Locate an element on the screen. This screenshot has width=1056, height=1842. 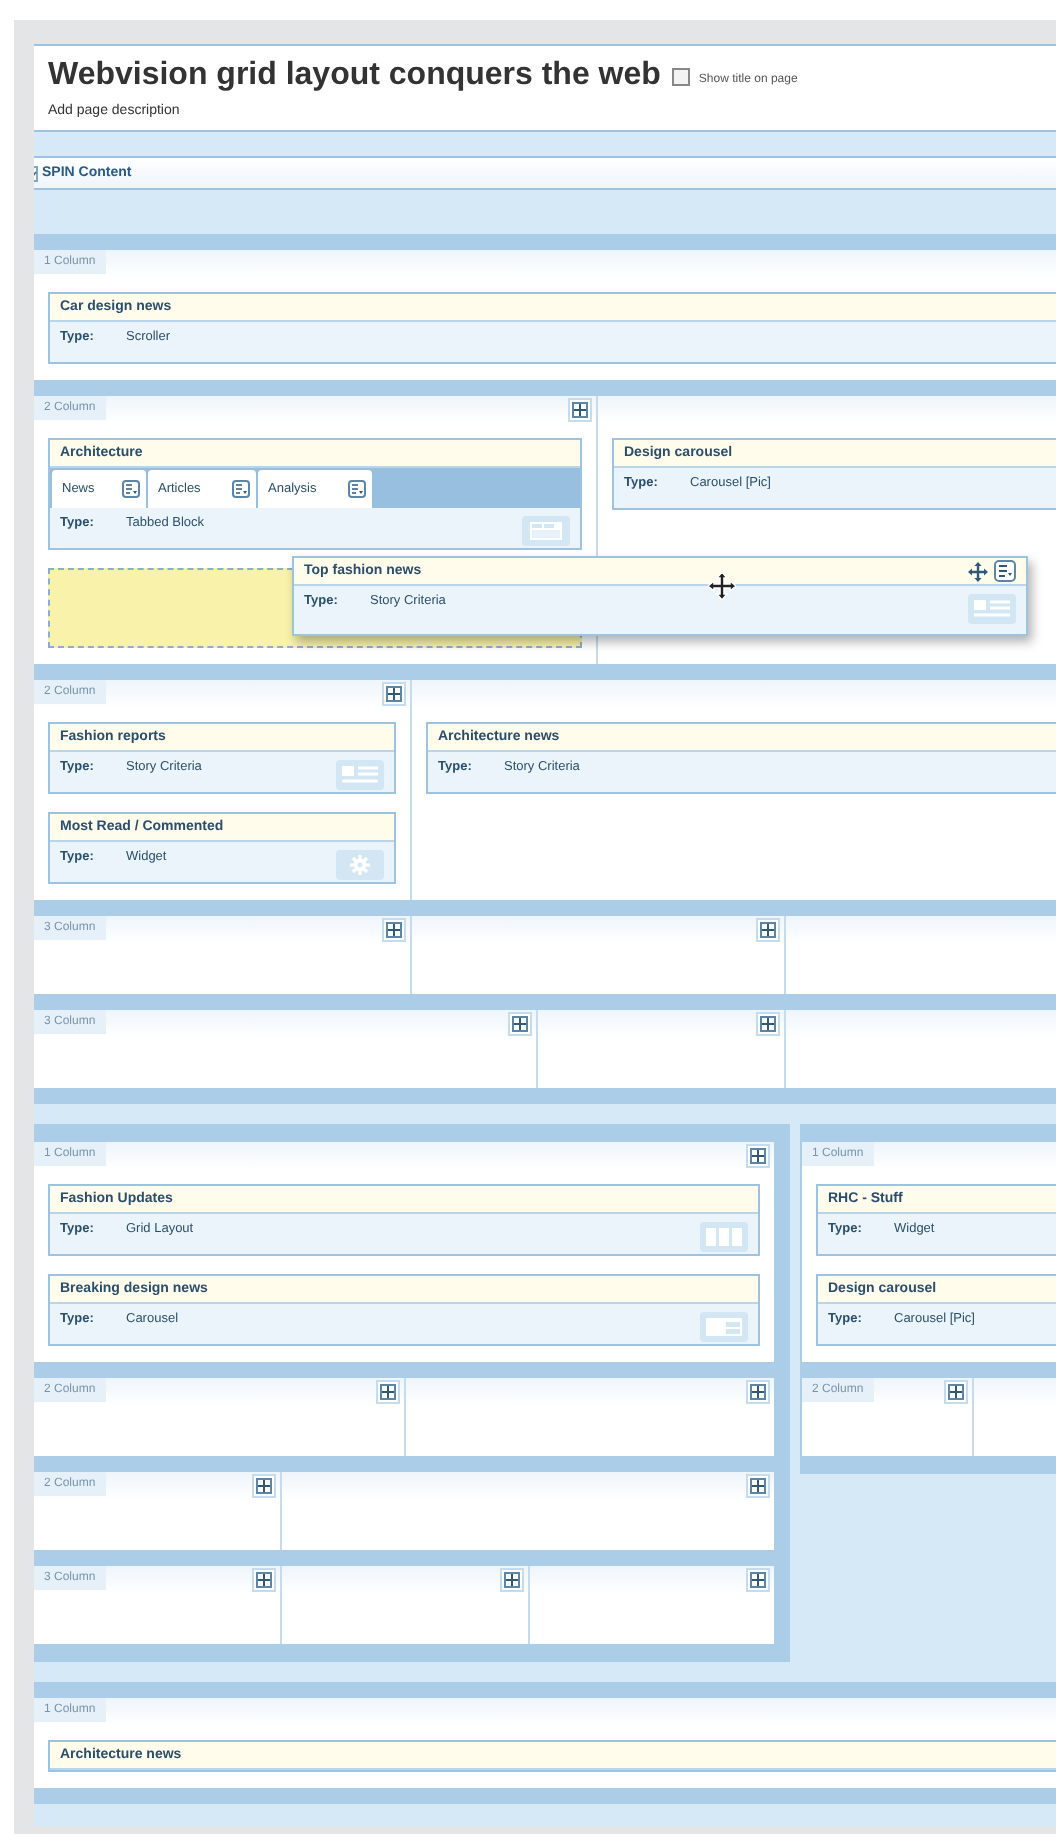
show-title-checkbox is located at coordinates (681, 76).